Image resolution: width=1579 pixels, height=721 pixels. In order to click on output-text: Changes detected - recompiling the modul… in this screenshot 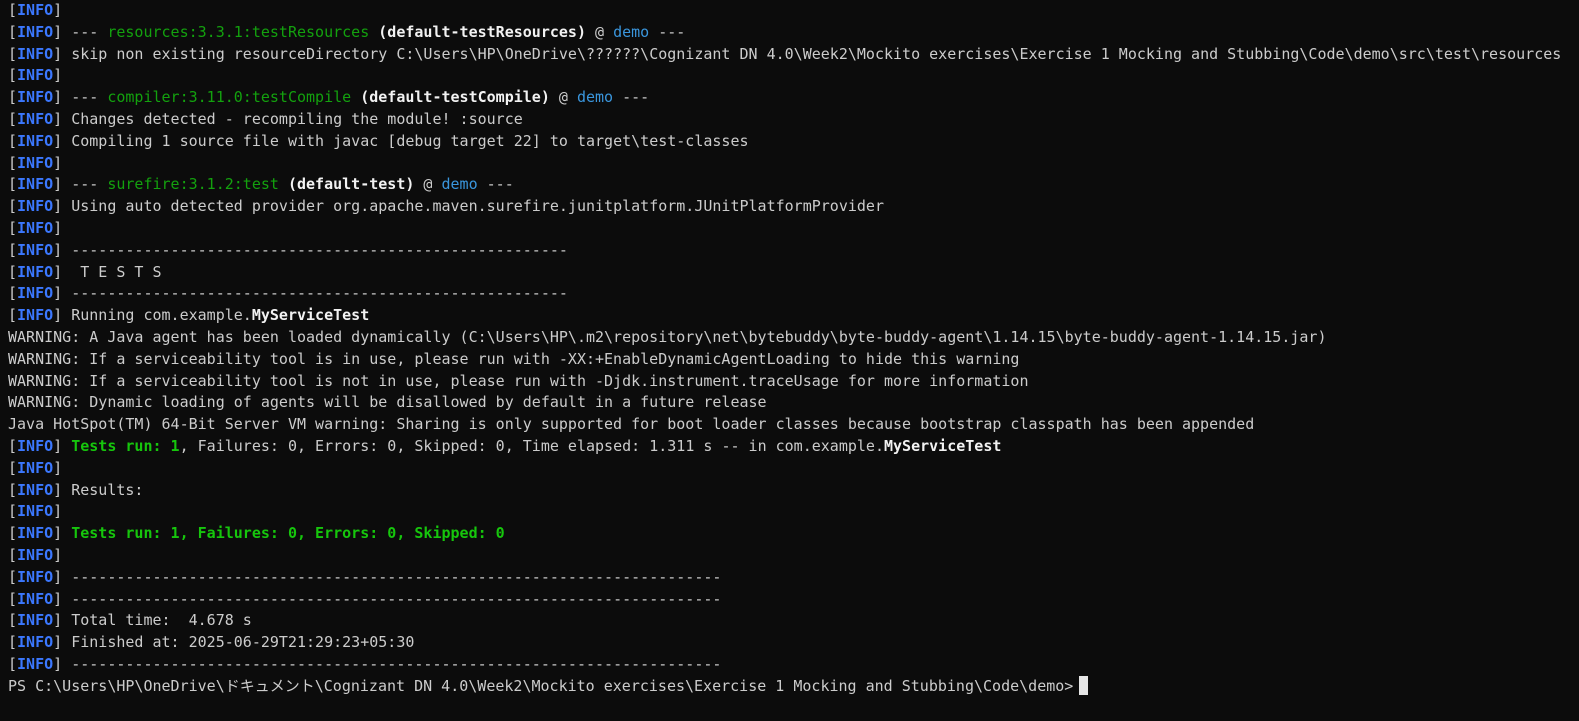, I will do `click(297, 118)`.